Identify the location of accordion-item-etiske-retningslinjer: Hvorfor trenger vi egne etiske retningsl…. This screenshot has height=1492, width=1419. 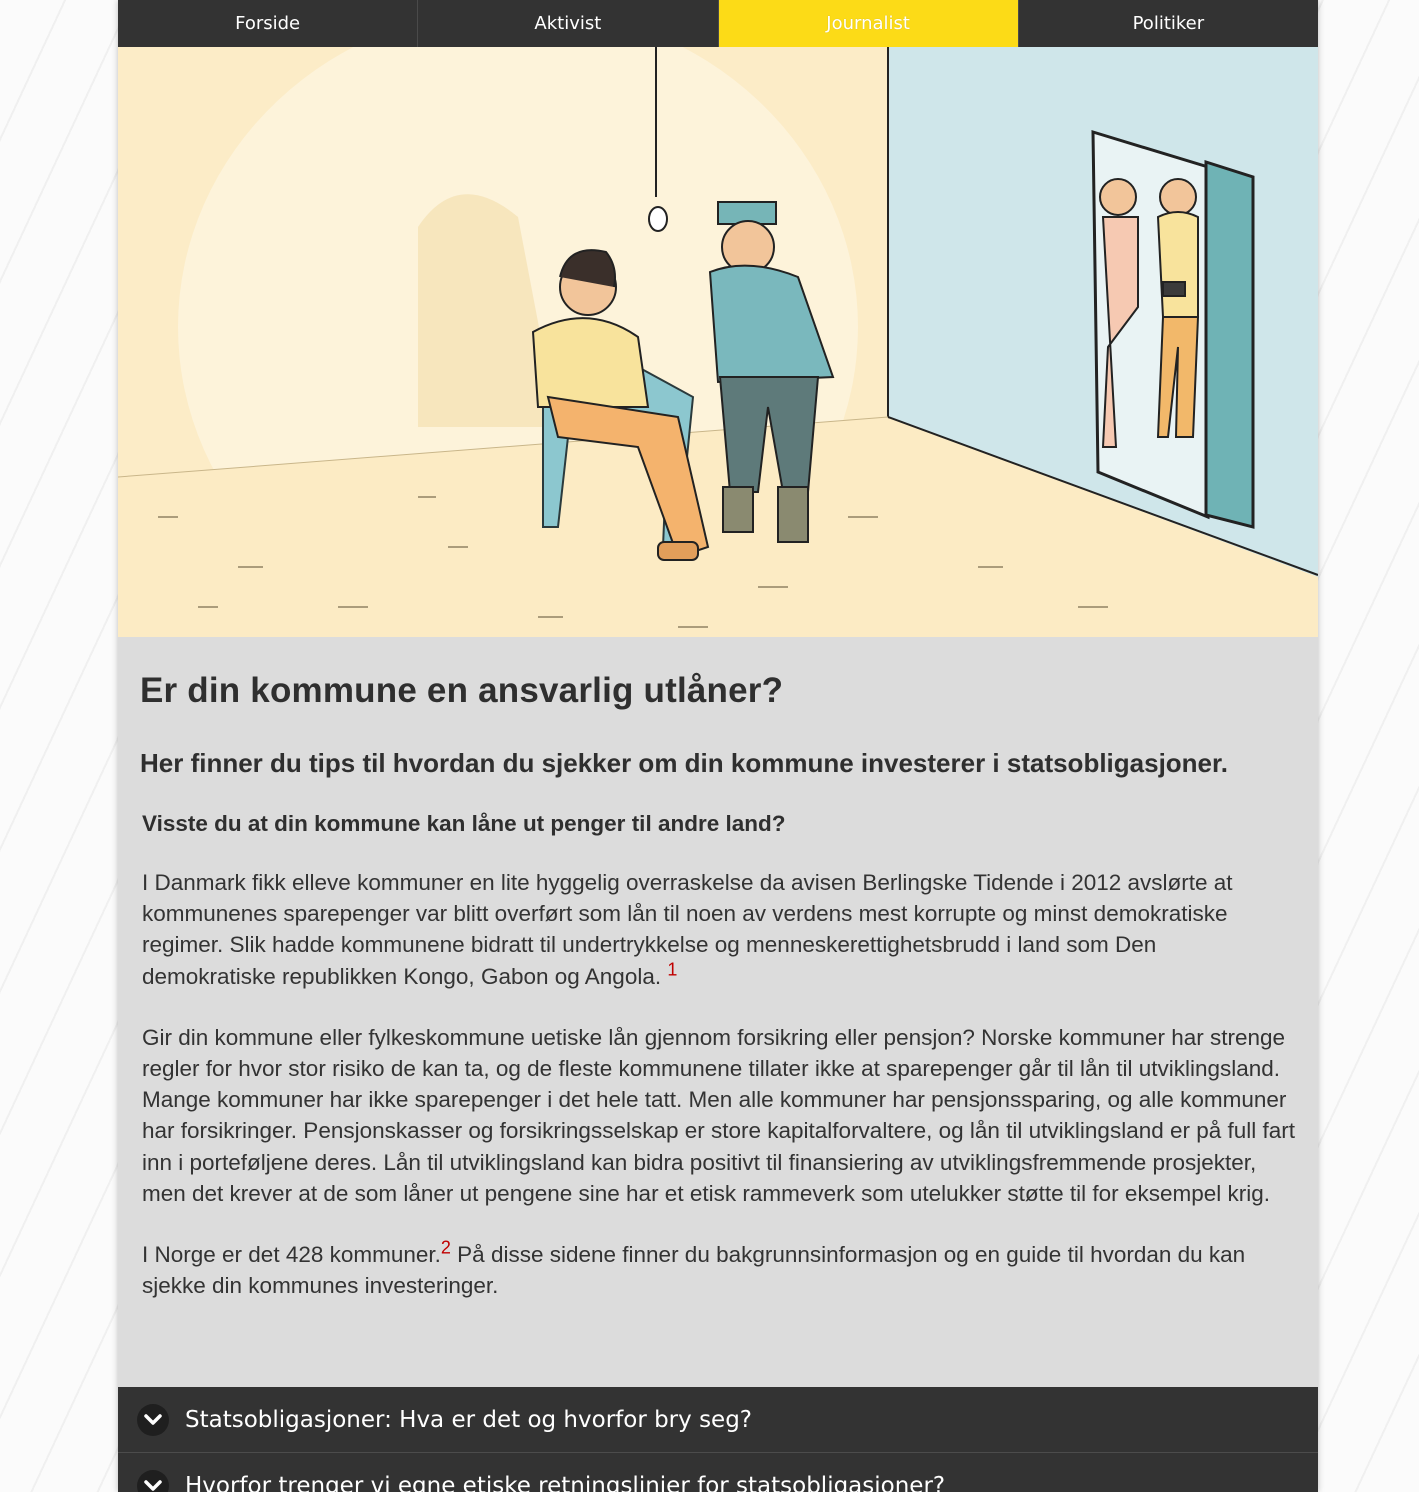
(718, 1472).